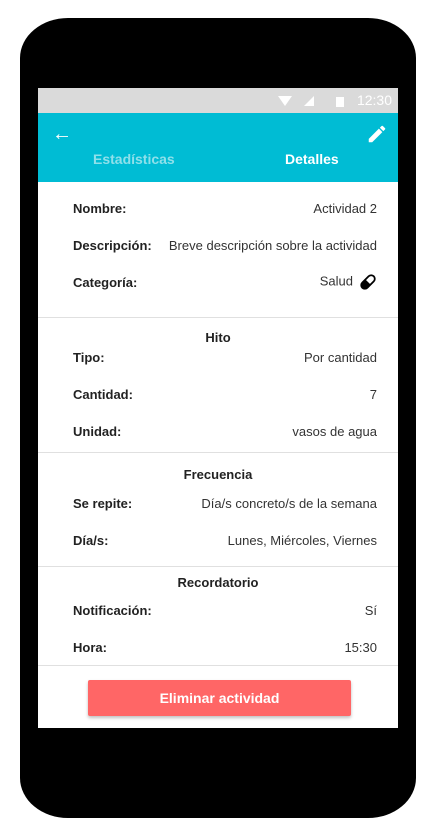  I want to click on row-se-repite: Se repite: Día/s concreto/s de la semana, so click(225, 503).